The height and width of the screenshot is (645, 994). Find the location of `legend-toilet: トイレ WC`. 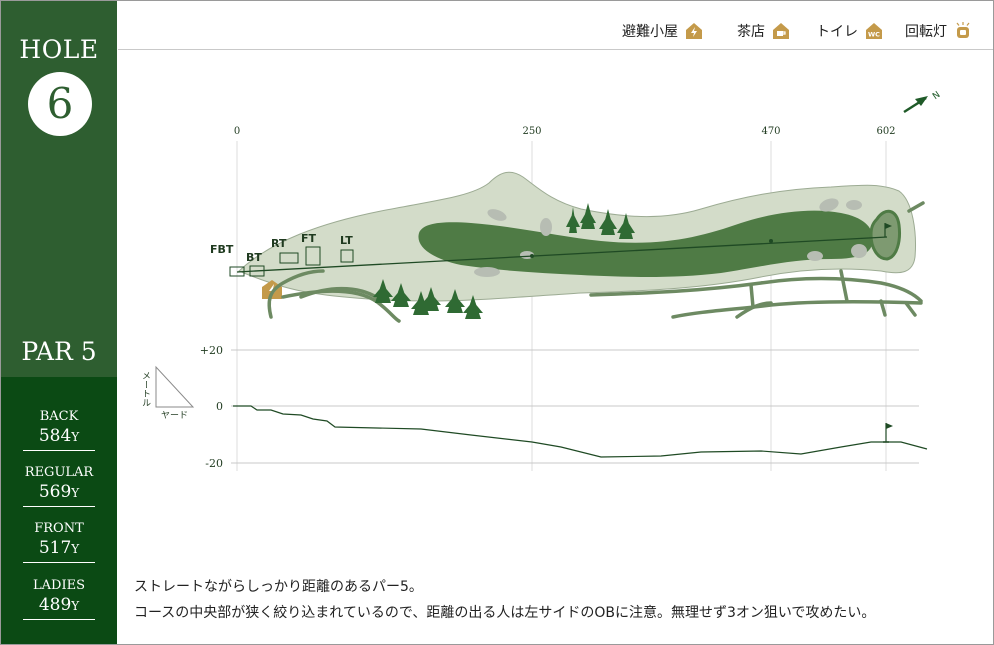

legend-toilet: トイレ WC is located at coordinates (849, 31).